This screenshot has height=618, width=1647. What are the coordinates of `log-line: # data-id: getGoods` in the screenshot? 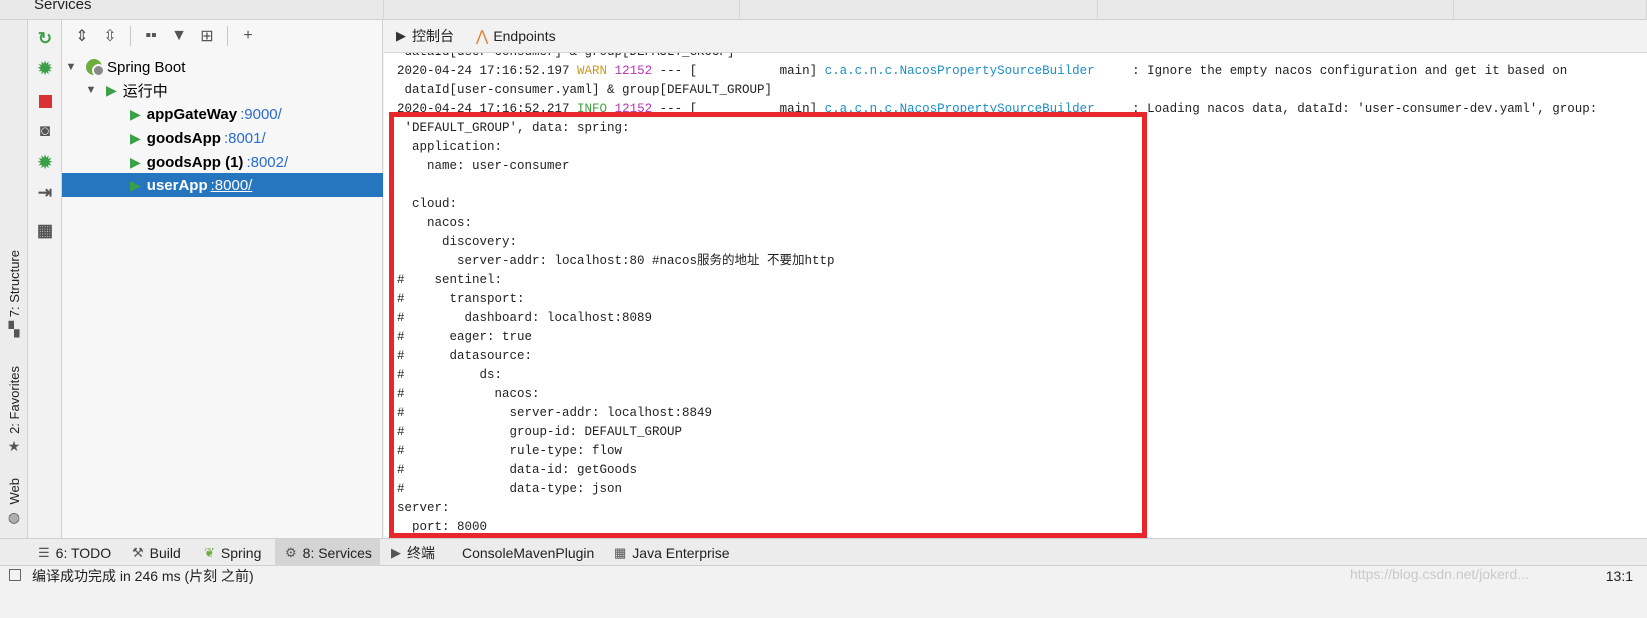 It's located at (517, 470).